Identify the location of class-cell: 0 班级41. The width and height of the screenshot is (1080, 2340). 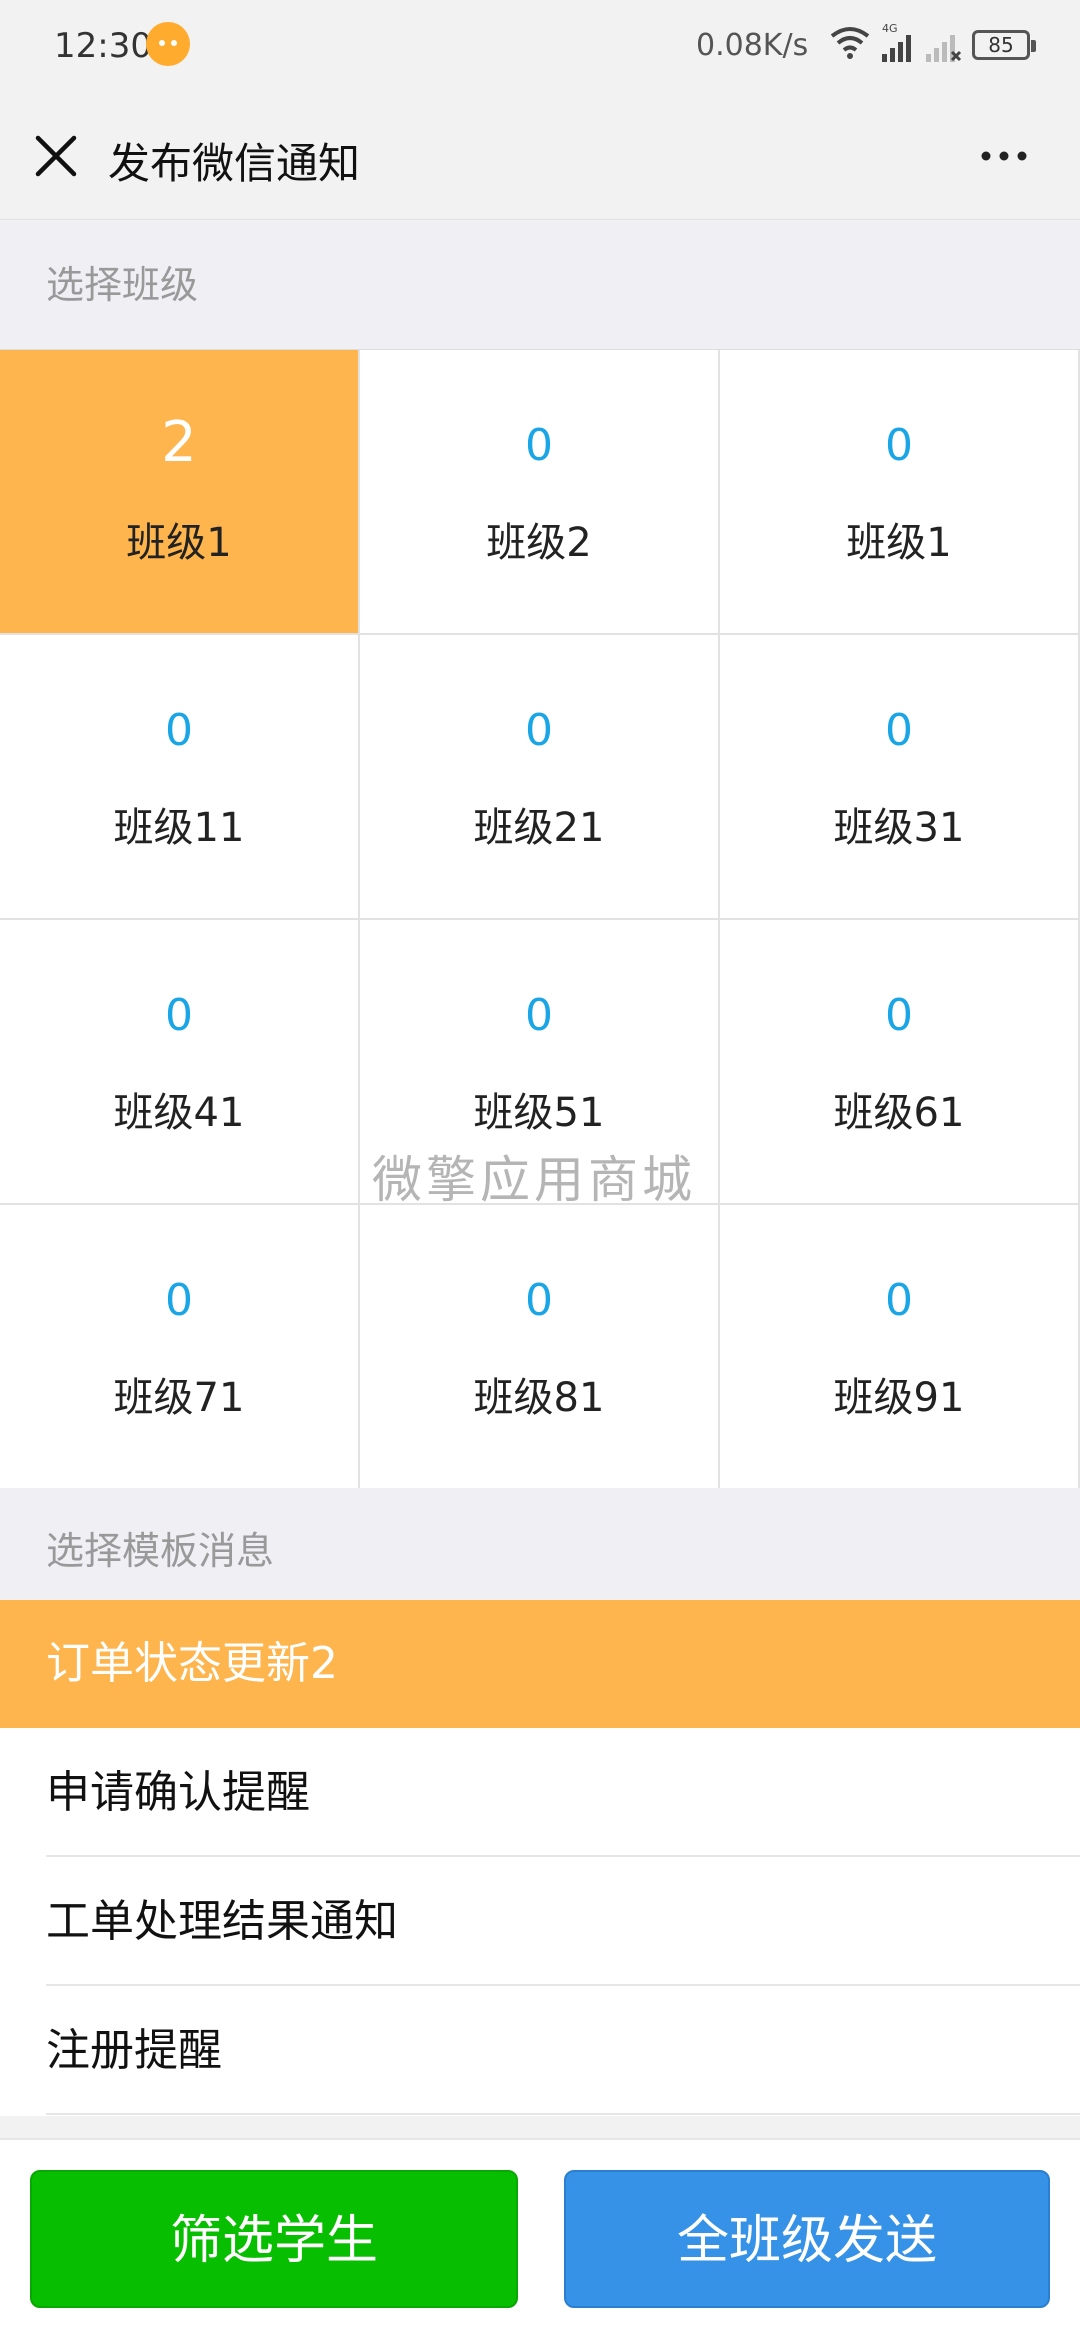
(180, 1062).